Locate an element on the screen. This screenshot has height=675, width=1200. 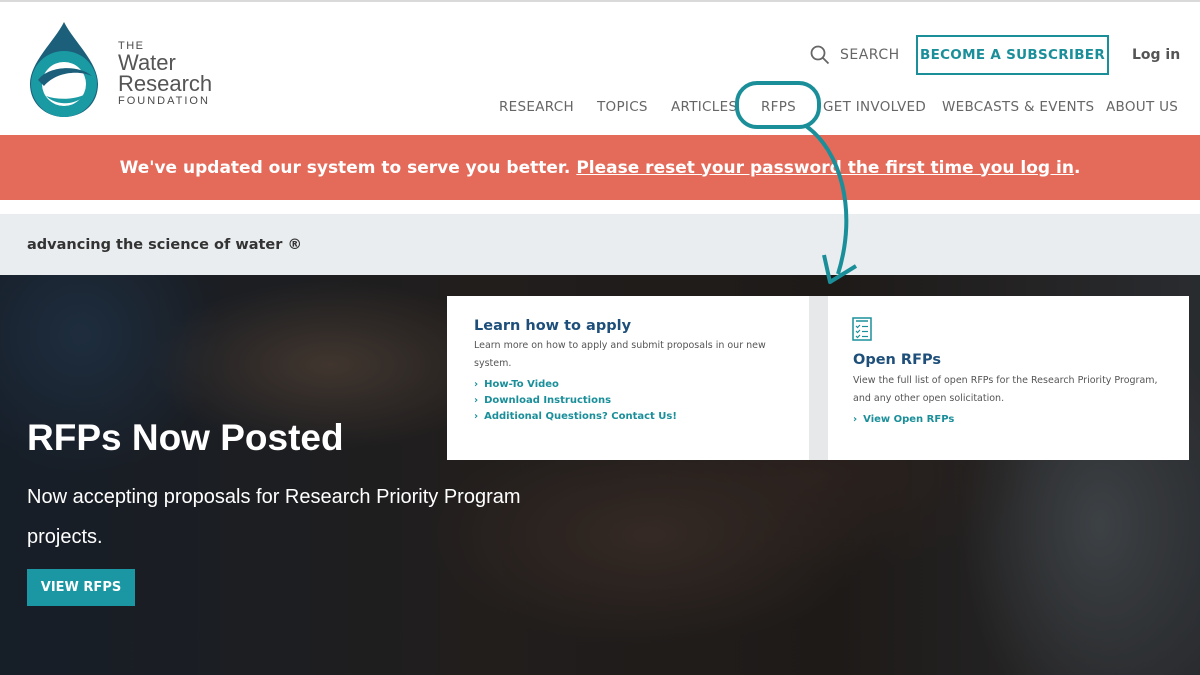
view-open-rfps-link: › View Open RFPs is located at coordinates (1013, 419).